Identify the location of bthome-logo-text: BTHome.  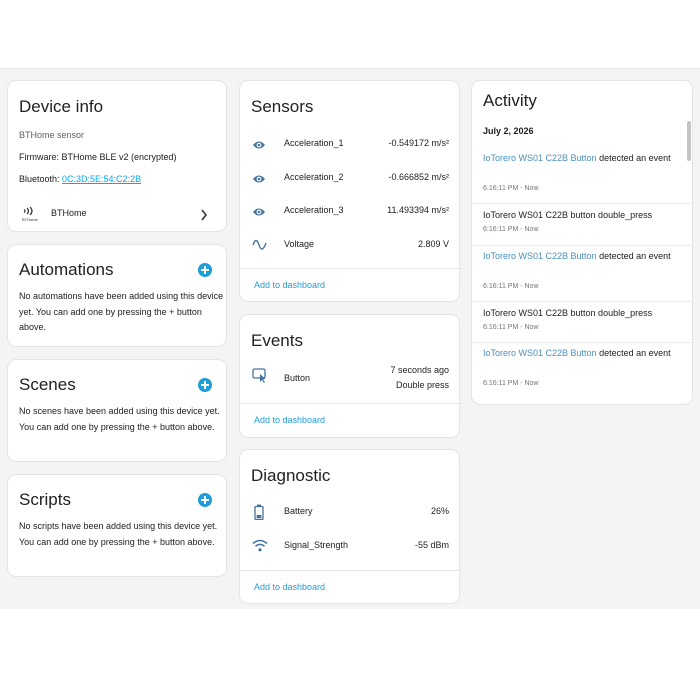
(30, 219).